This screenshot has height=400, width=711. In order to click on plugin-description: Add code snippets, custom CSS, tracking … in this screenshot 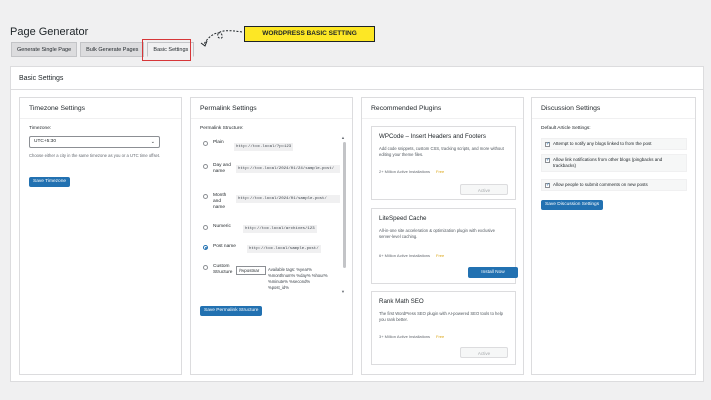, I will do `click(441, 151)`.